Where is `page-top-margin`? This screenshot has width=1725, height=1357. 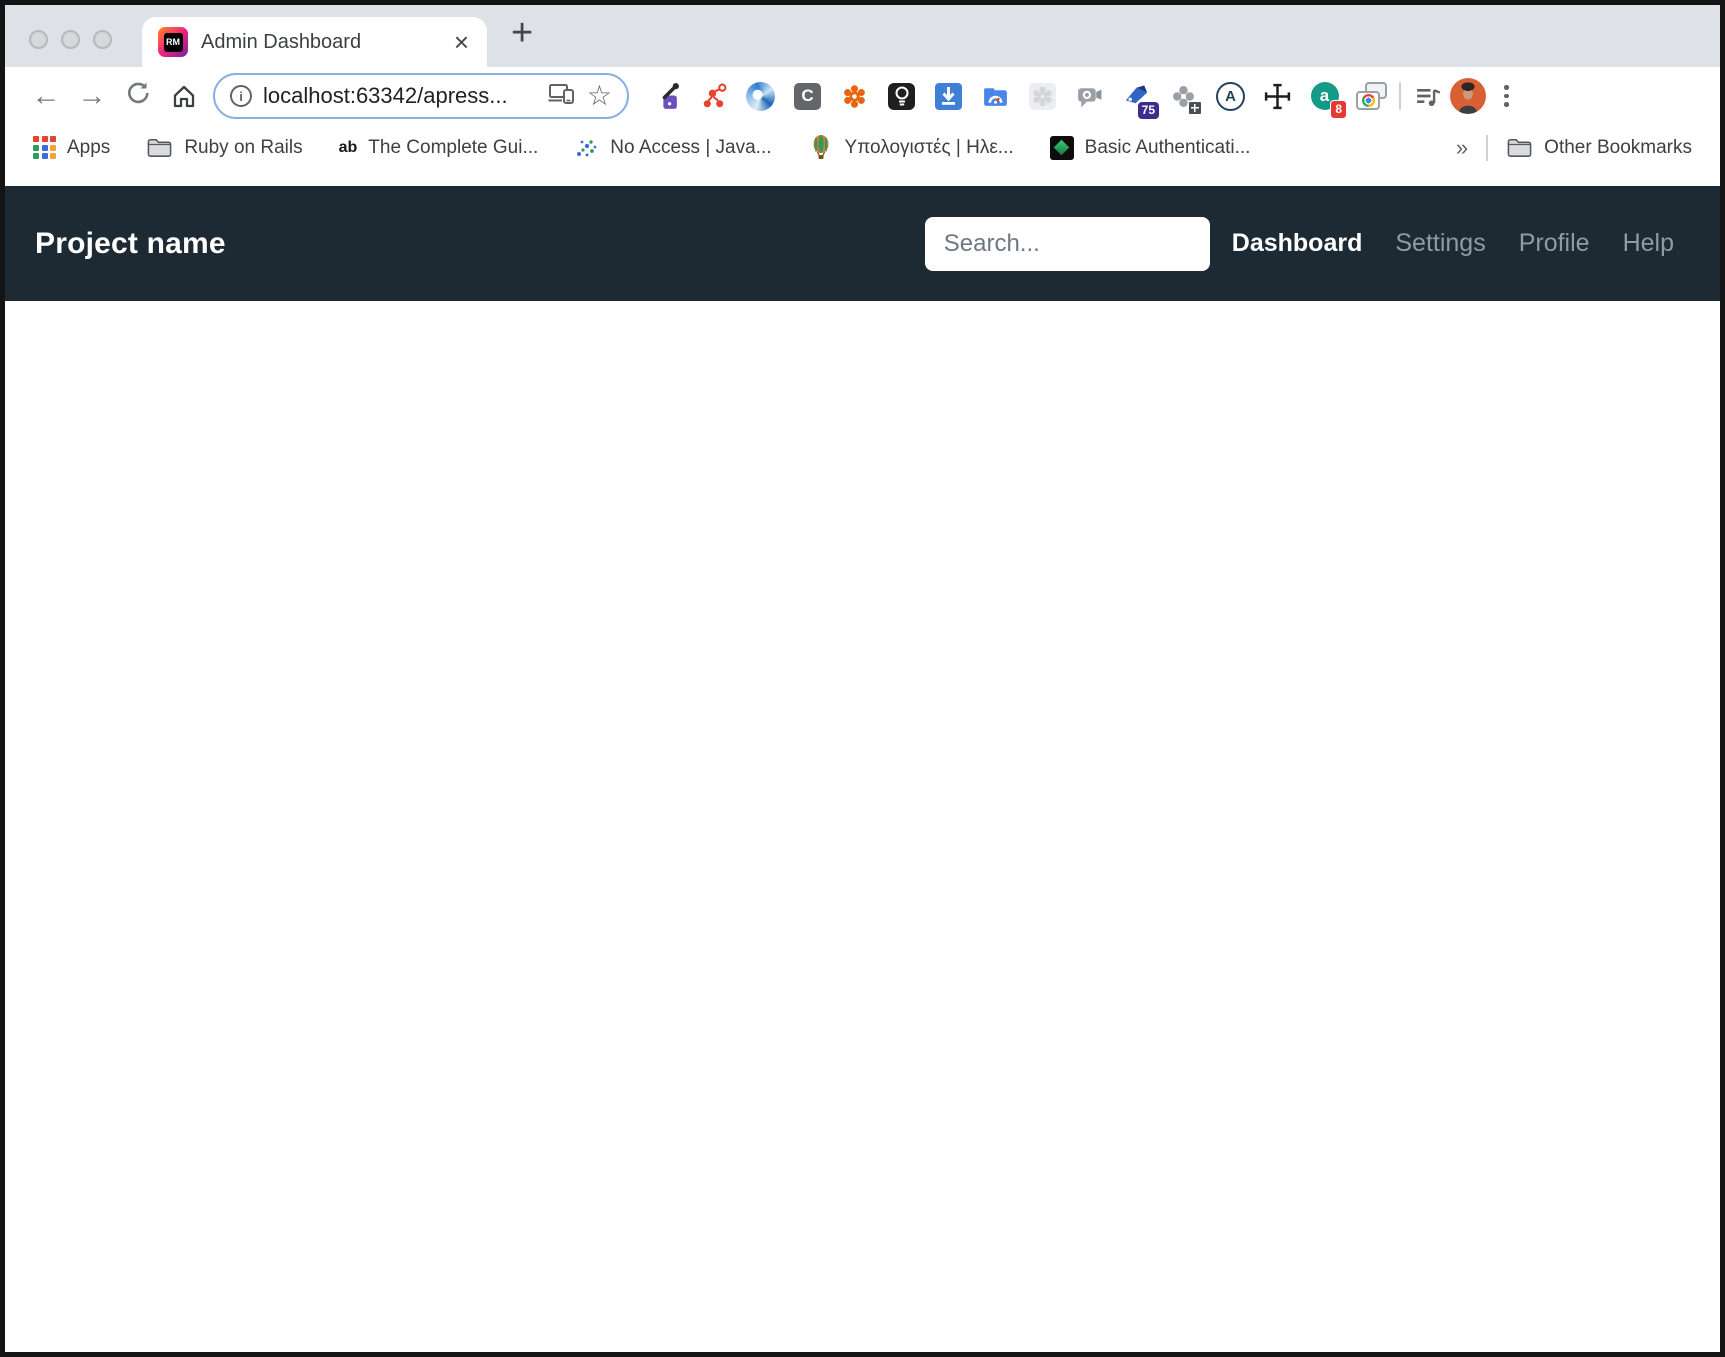 page-top-margin is located at coordinates (862, 178).